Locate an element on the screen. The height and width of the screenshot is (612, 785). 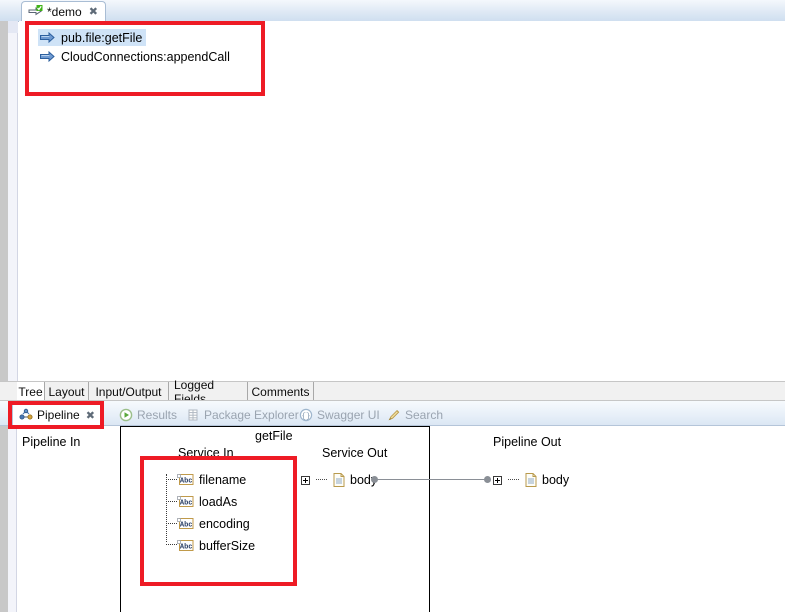
view-tab-input-output: Input/Output is located at coordinates (129, 391).